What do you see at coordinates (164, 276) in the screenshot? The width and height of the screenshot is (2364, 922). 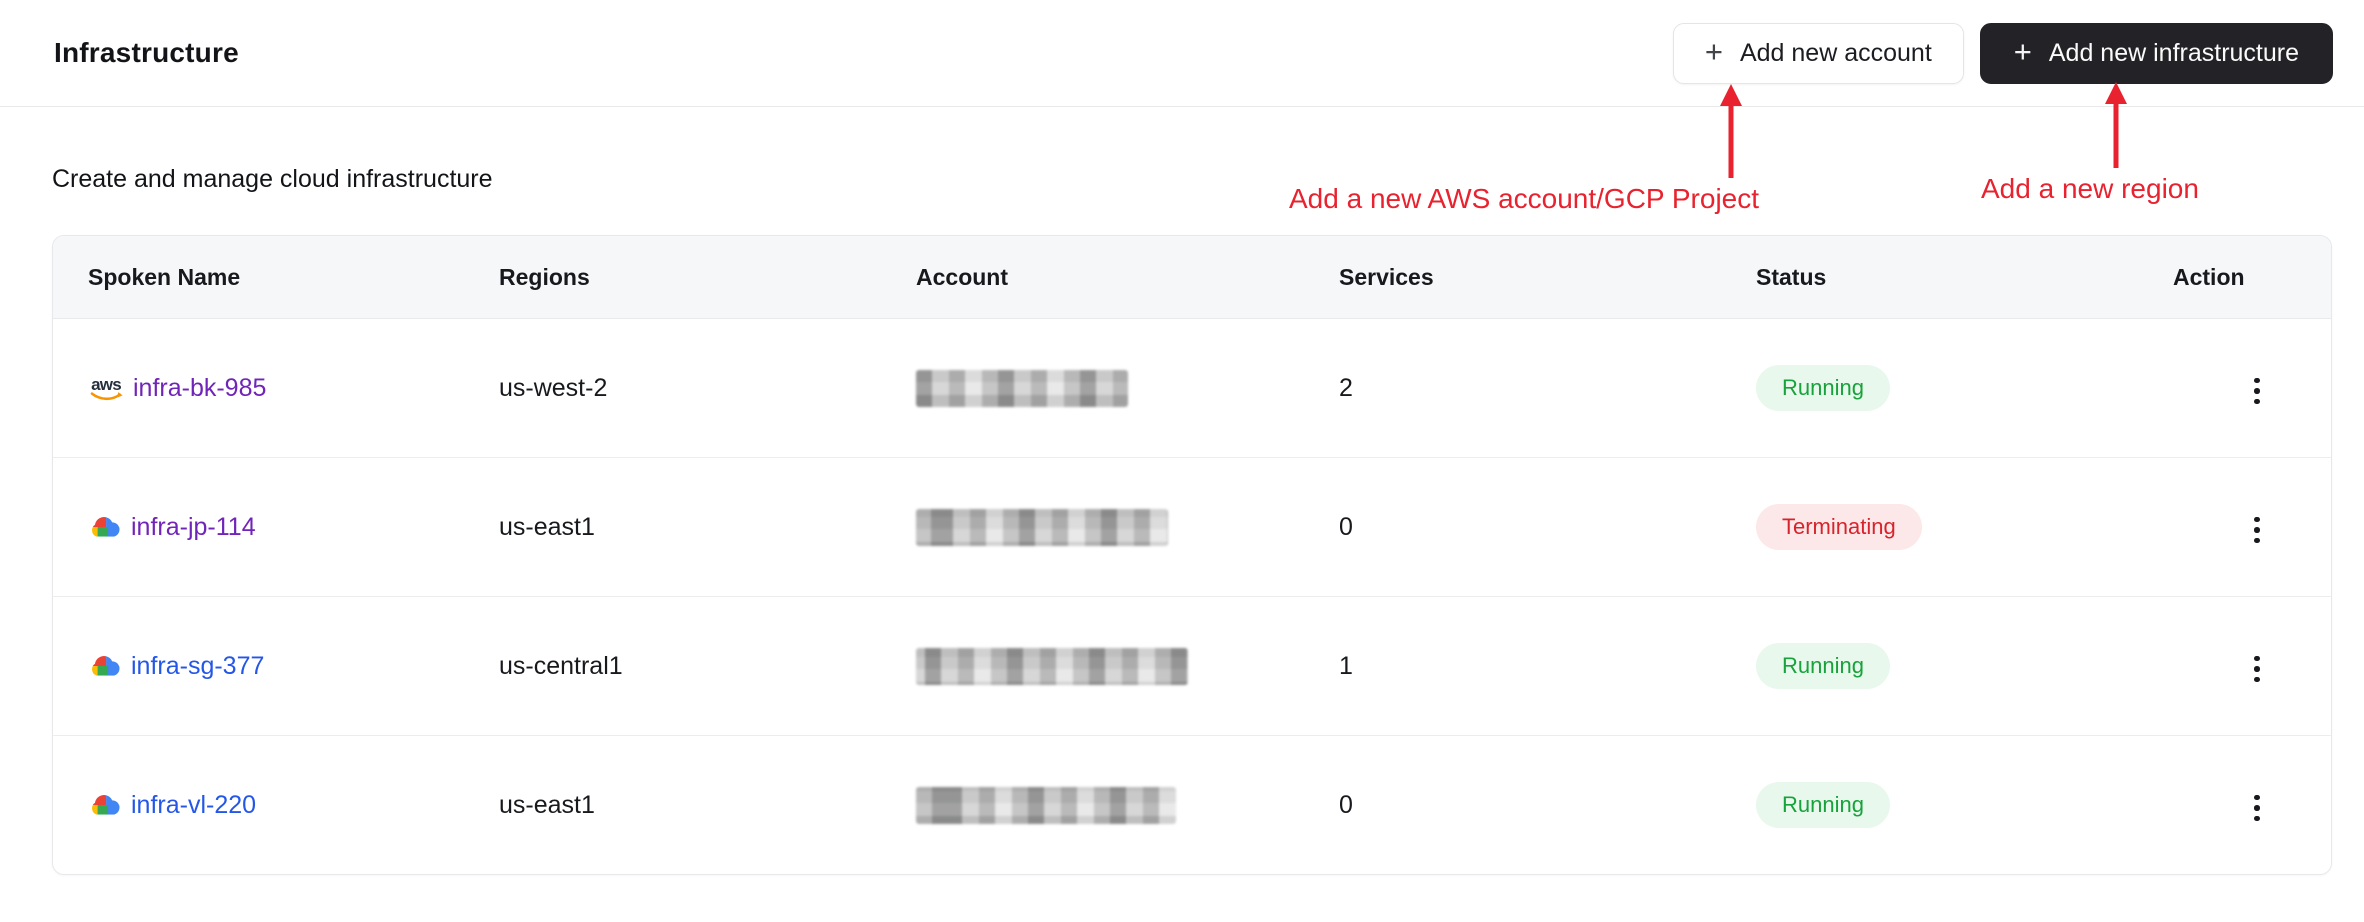 I see `column-header: Spoken Name` at bounding box center [164, 276].